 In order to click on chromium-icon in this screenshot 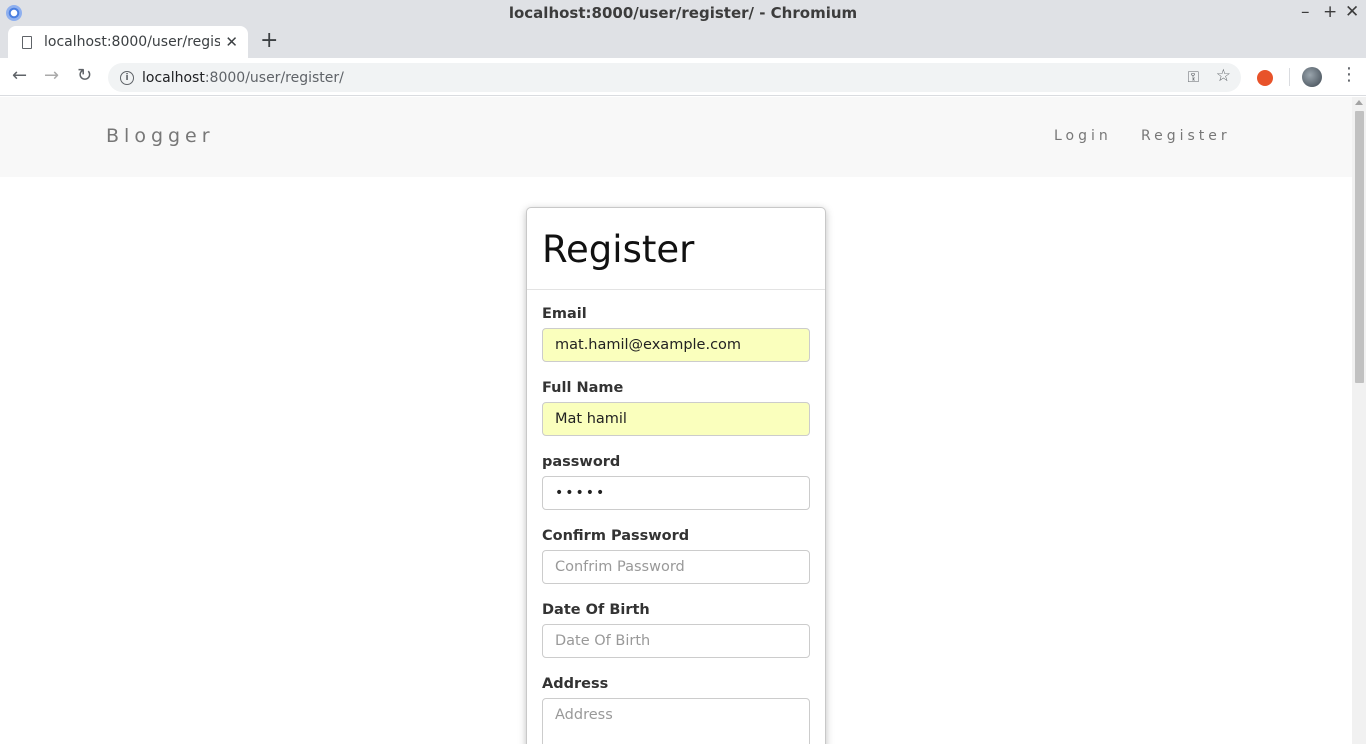, I will do `click(14, 13)`.